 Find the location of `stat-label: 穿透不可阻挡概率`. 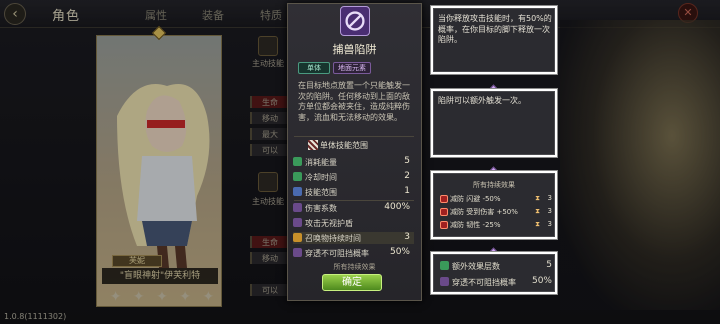

stat-label: 穿透不可阻挡概率 is located at coordinates (337, 253).